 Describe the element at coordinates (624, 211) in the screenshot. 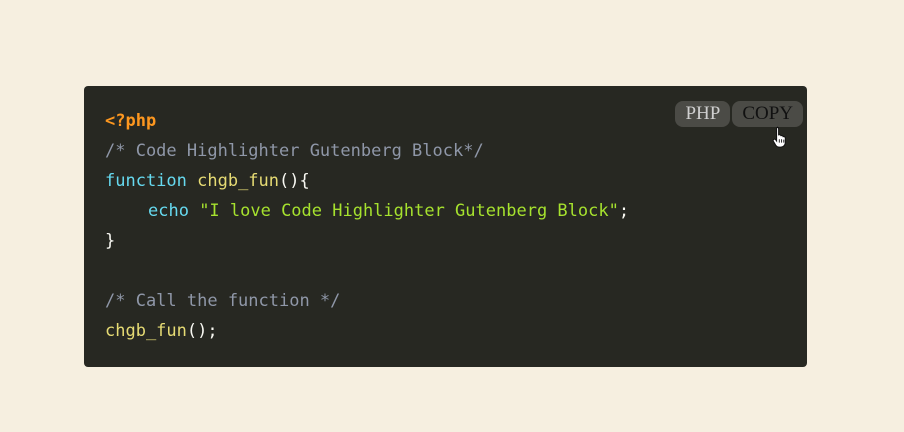

I see `code-token: ;` at that location.